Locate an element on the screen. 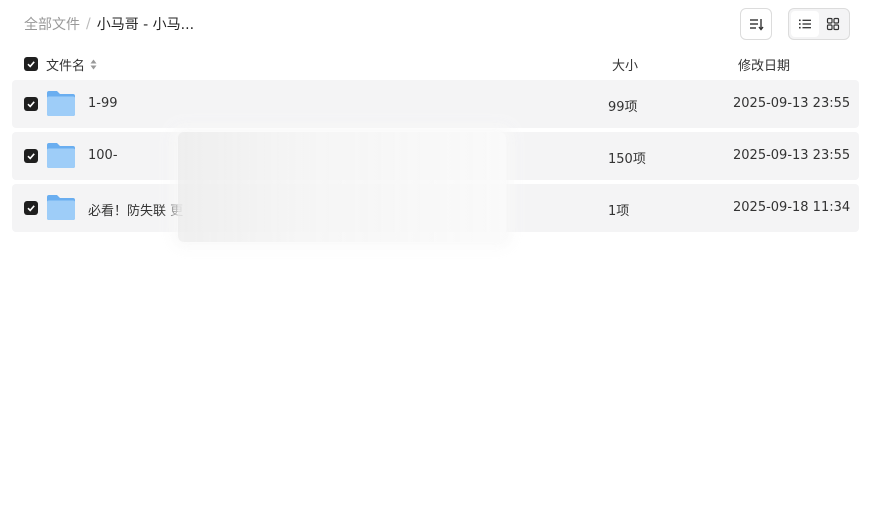 This screenshot has width=874, height=514. grid-view-button is located at coordinates (833, 24).